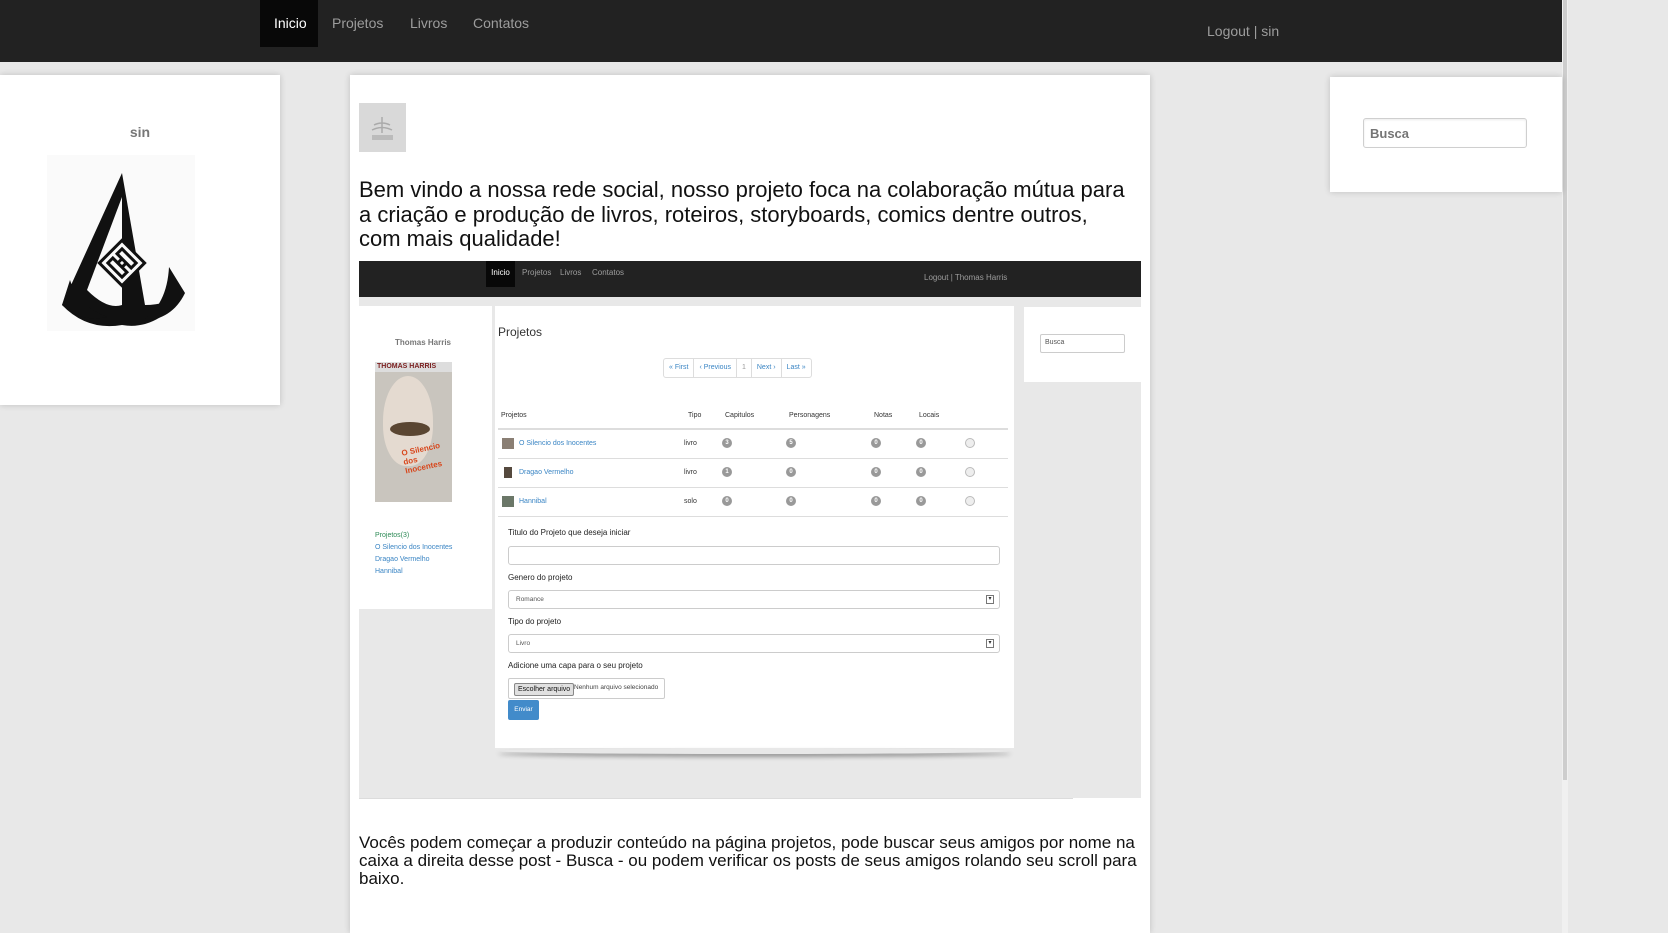 This screenshot has height=933, width=1668. What do you see at coordinates (740, 415) in the screenshot?
I see `table-header: Capitulos` at bounding box center [740, 415].